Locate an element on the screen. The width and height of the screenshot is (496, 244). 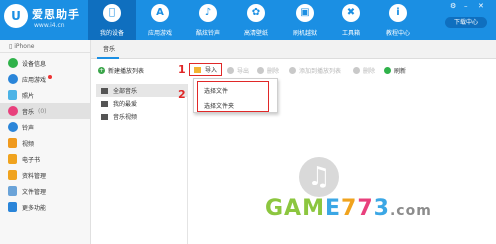
nav-label: 应用游戏 is located at coordinates (159, 33).